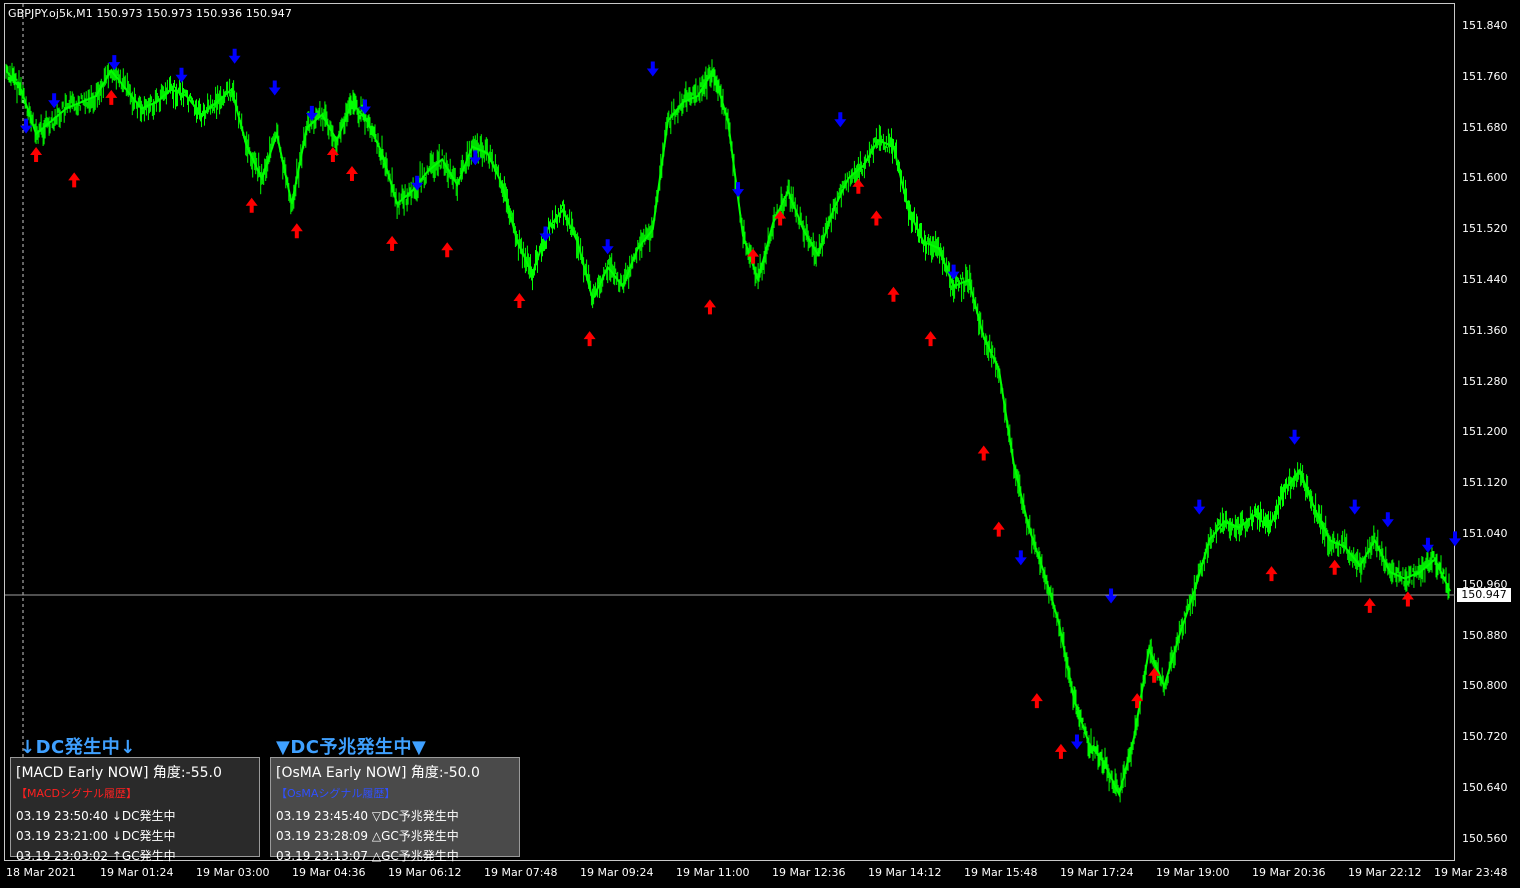 Image resolution: width=1520 pixels, height=888 pixels. Describe the element at coordinates (41, 872) in the screenshot. I see `x-tick-label: 18 Mar 2021` at that location.